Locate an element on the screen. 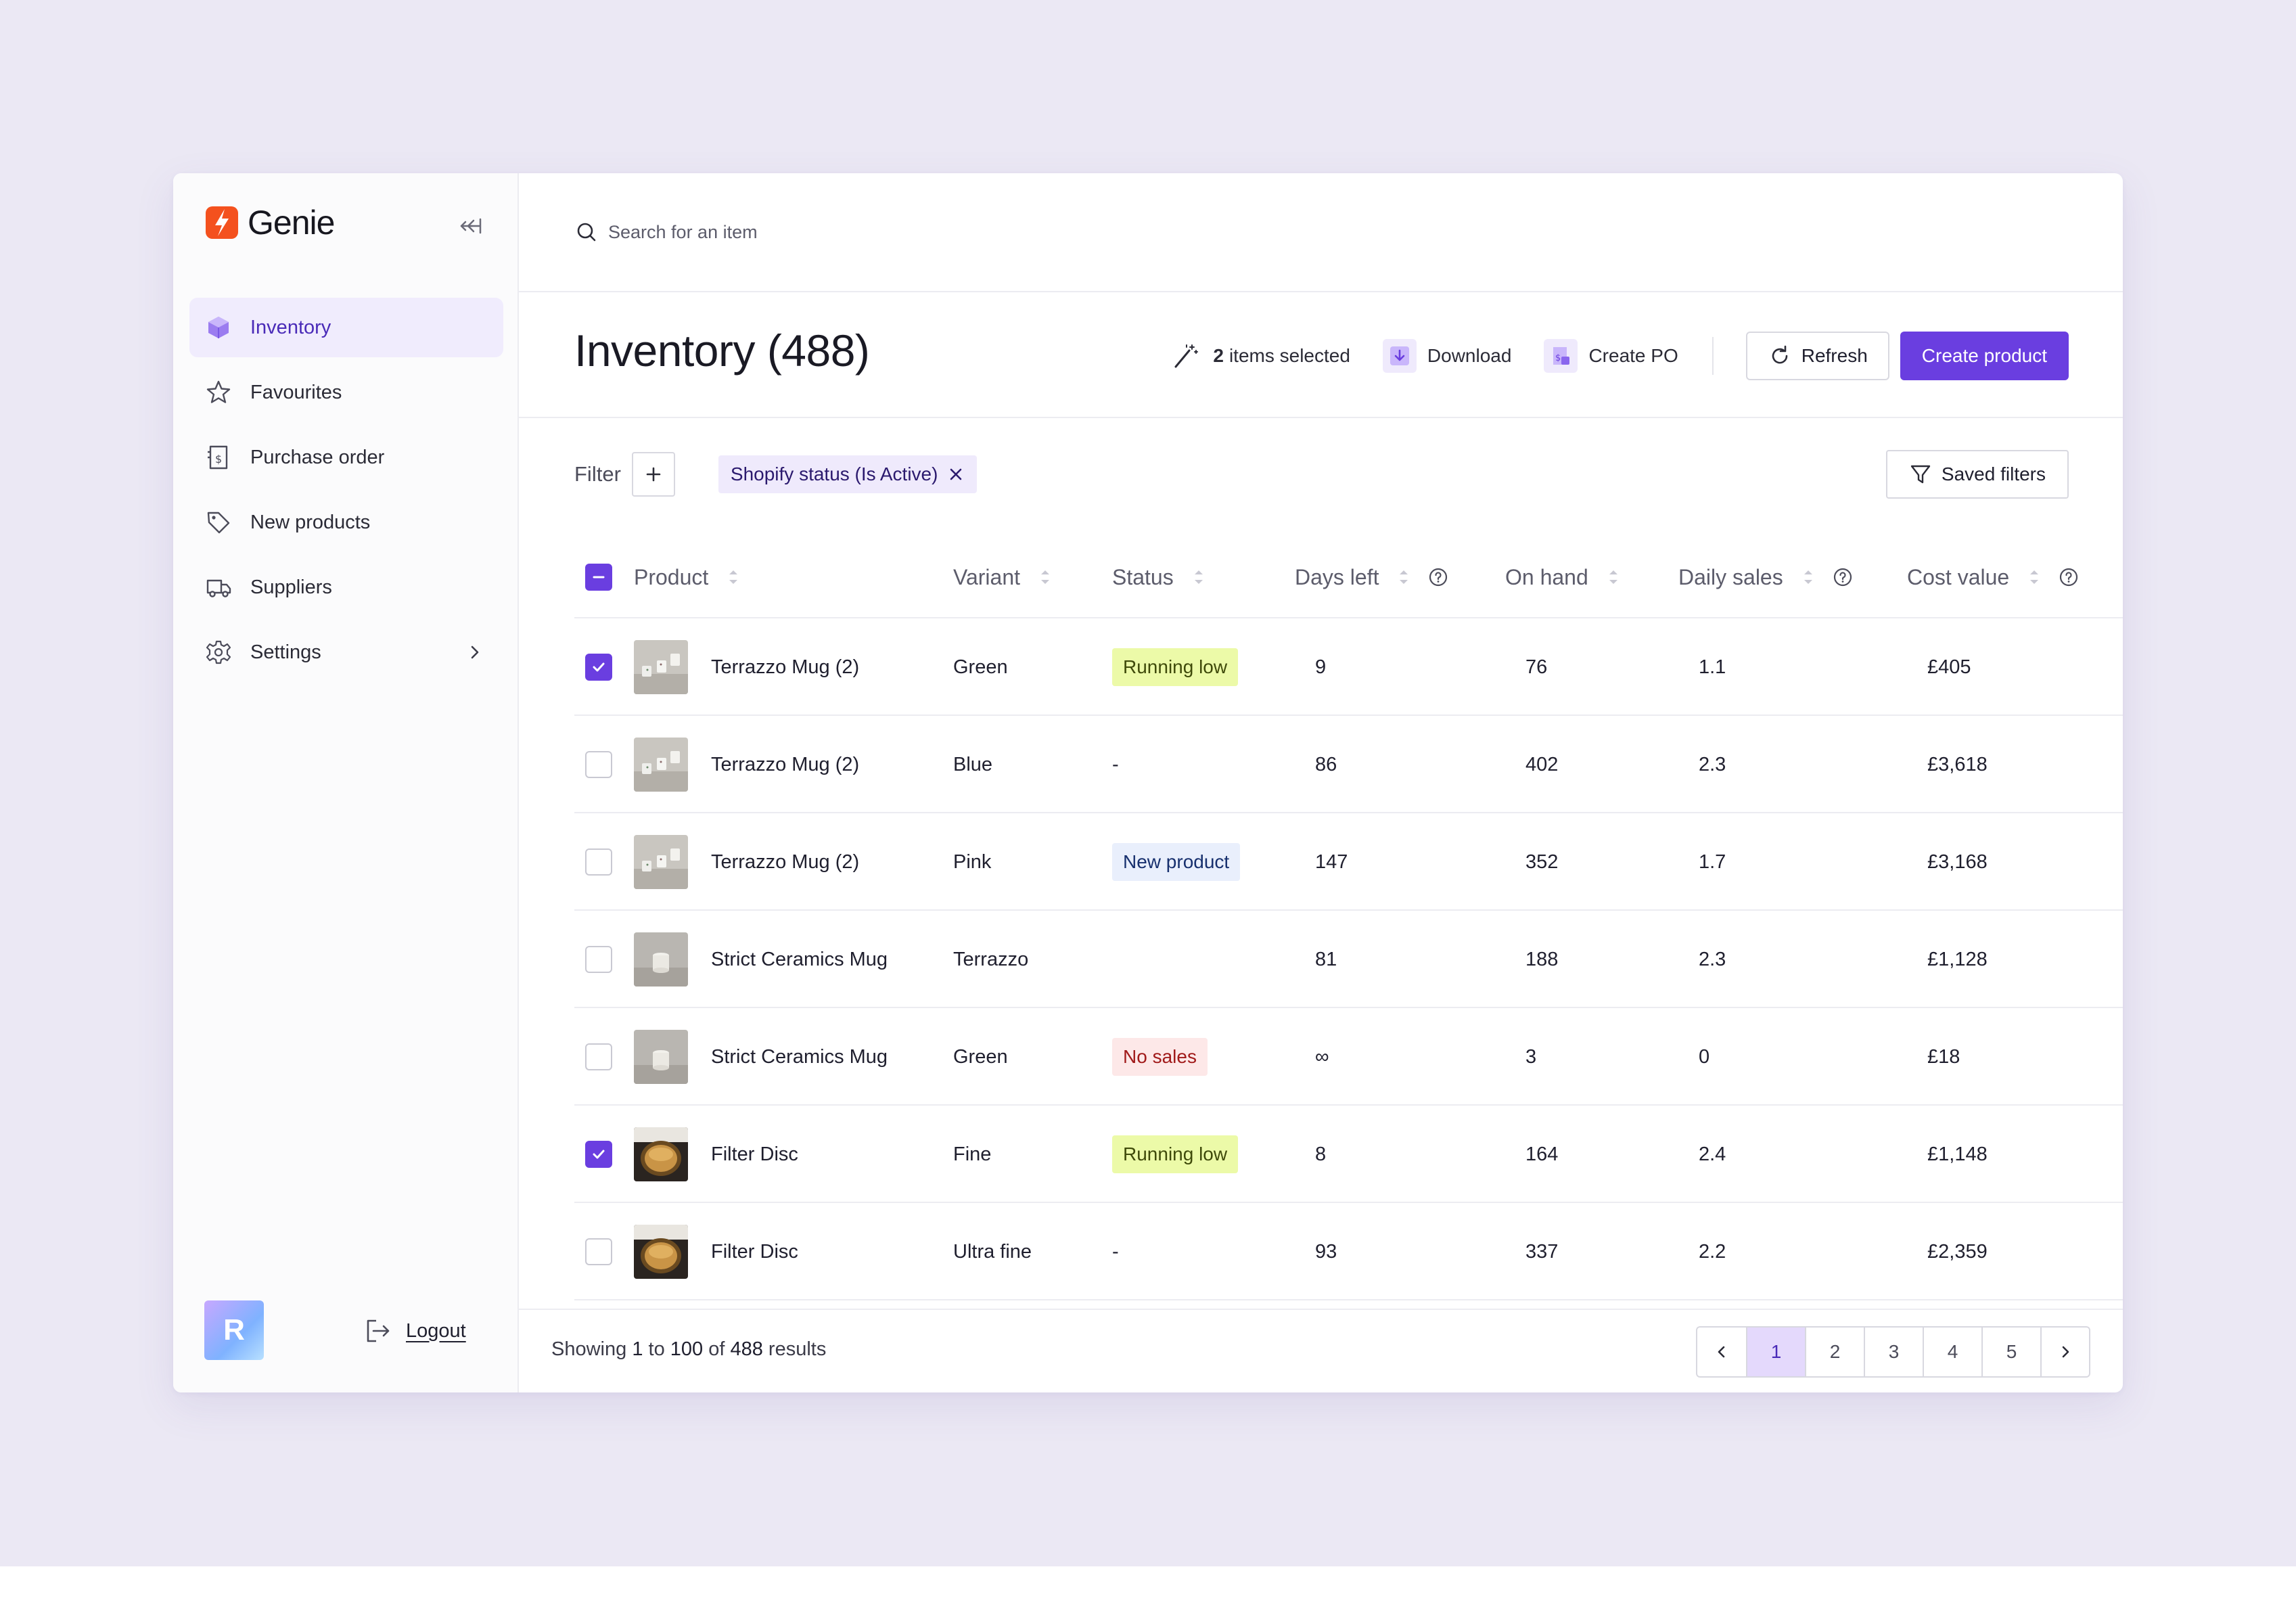 The width and height of the screenshot is (2296, 1609). column-daily-sales: Daily sales is located at coordinates (1766, 577).